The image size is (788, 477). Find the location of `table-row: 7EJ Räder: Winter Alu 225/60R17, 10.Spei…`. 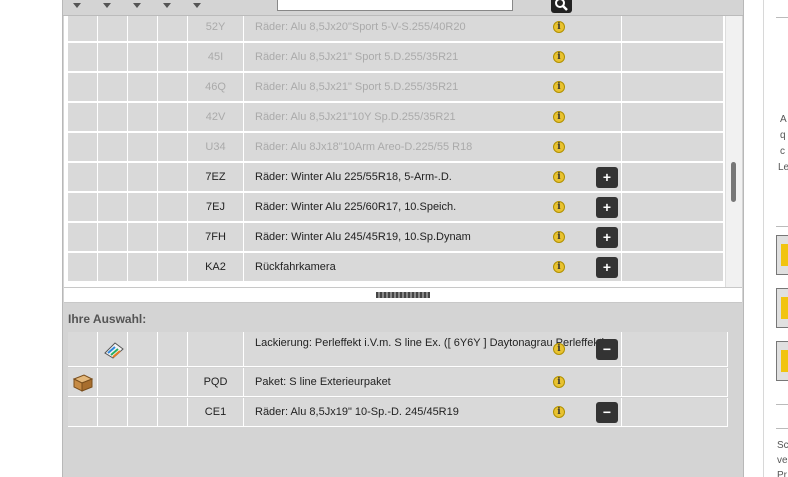

table-row: 7EJ Räder: Winter Alu 225/60R17, 10.Spei… is located at coordinates (395, 208).